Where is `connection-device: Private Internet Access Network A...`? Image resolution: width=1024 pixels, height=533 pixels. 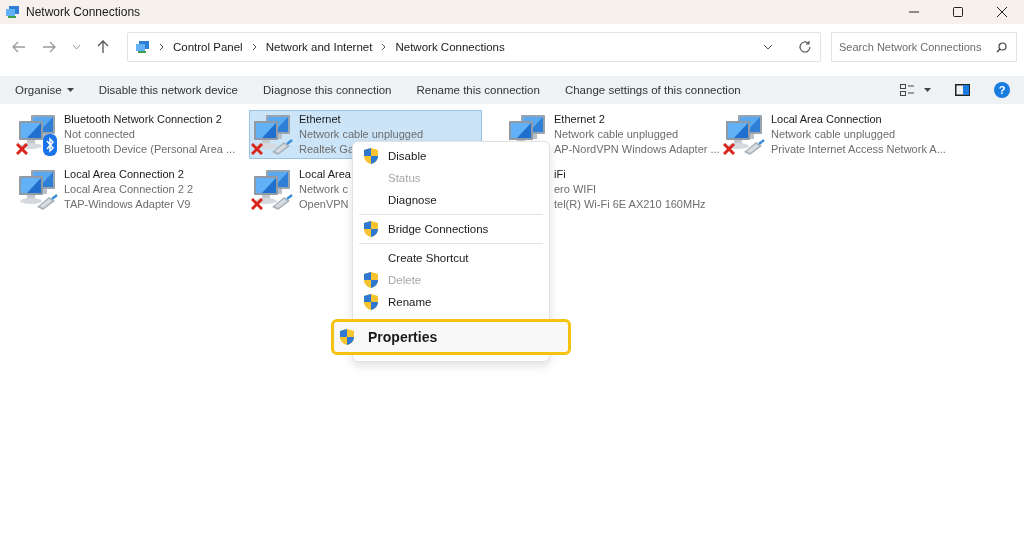 connection-device: Private Internet Access Network A... is located at coordinates (858, 149).